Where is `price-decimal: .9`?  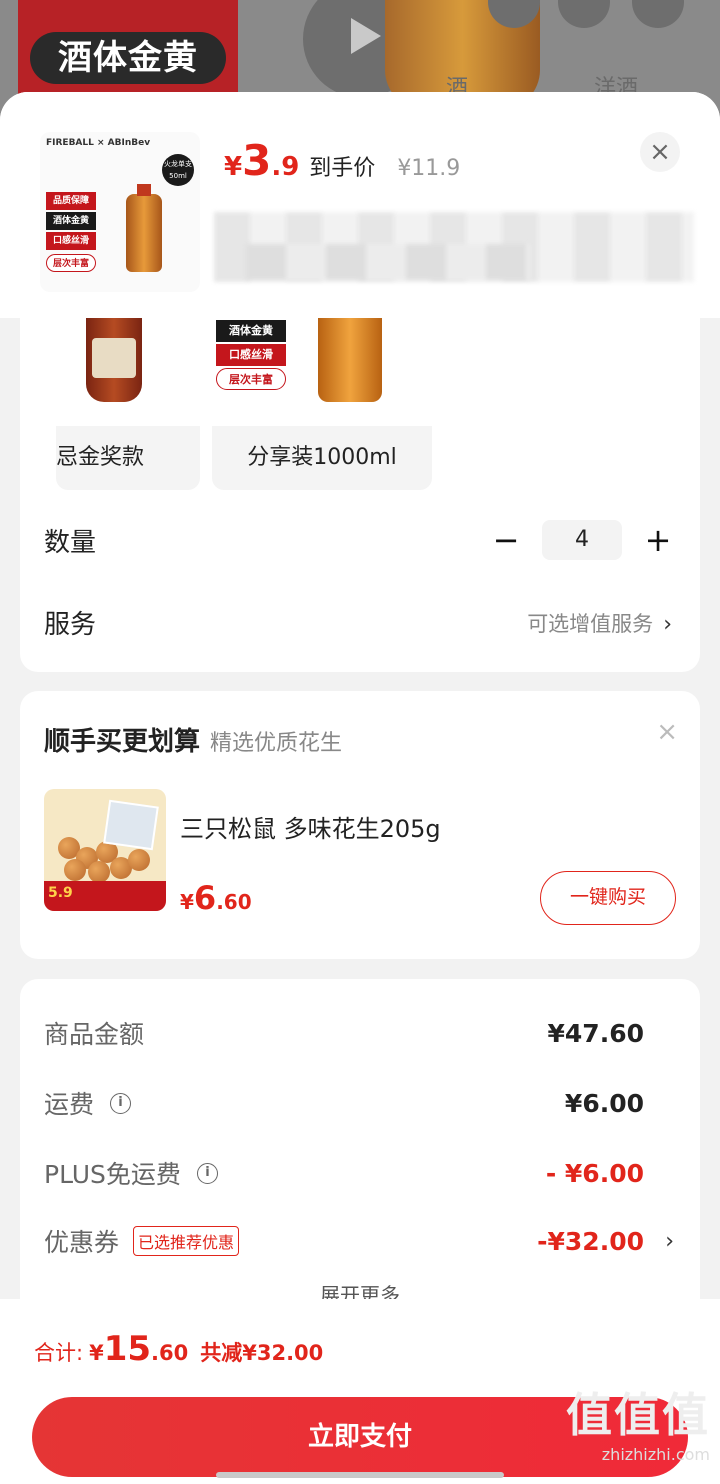
price-decimal: .9 is located at coordinates (285, 167).